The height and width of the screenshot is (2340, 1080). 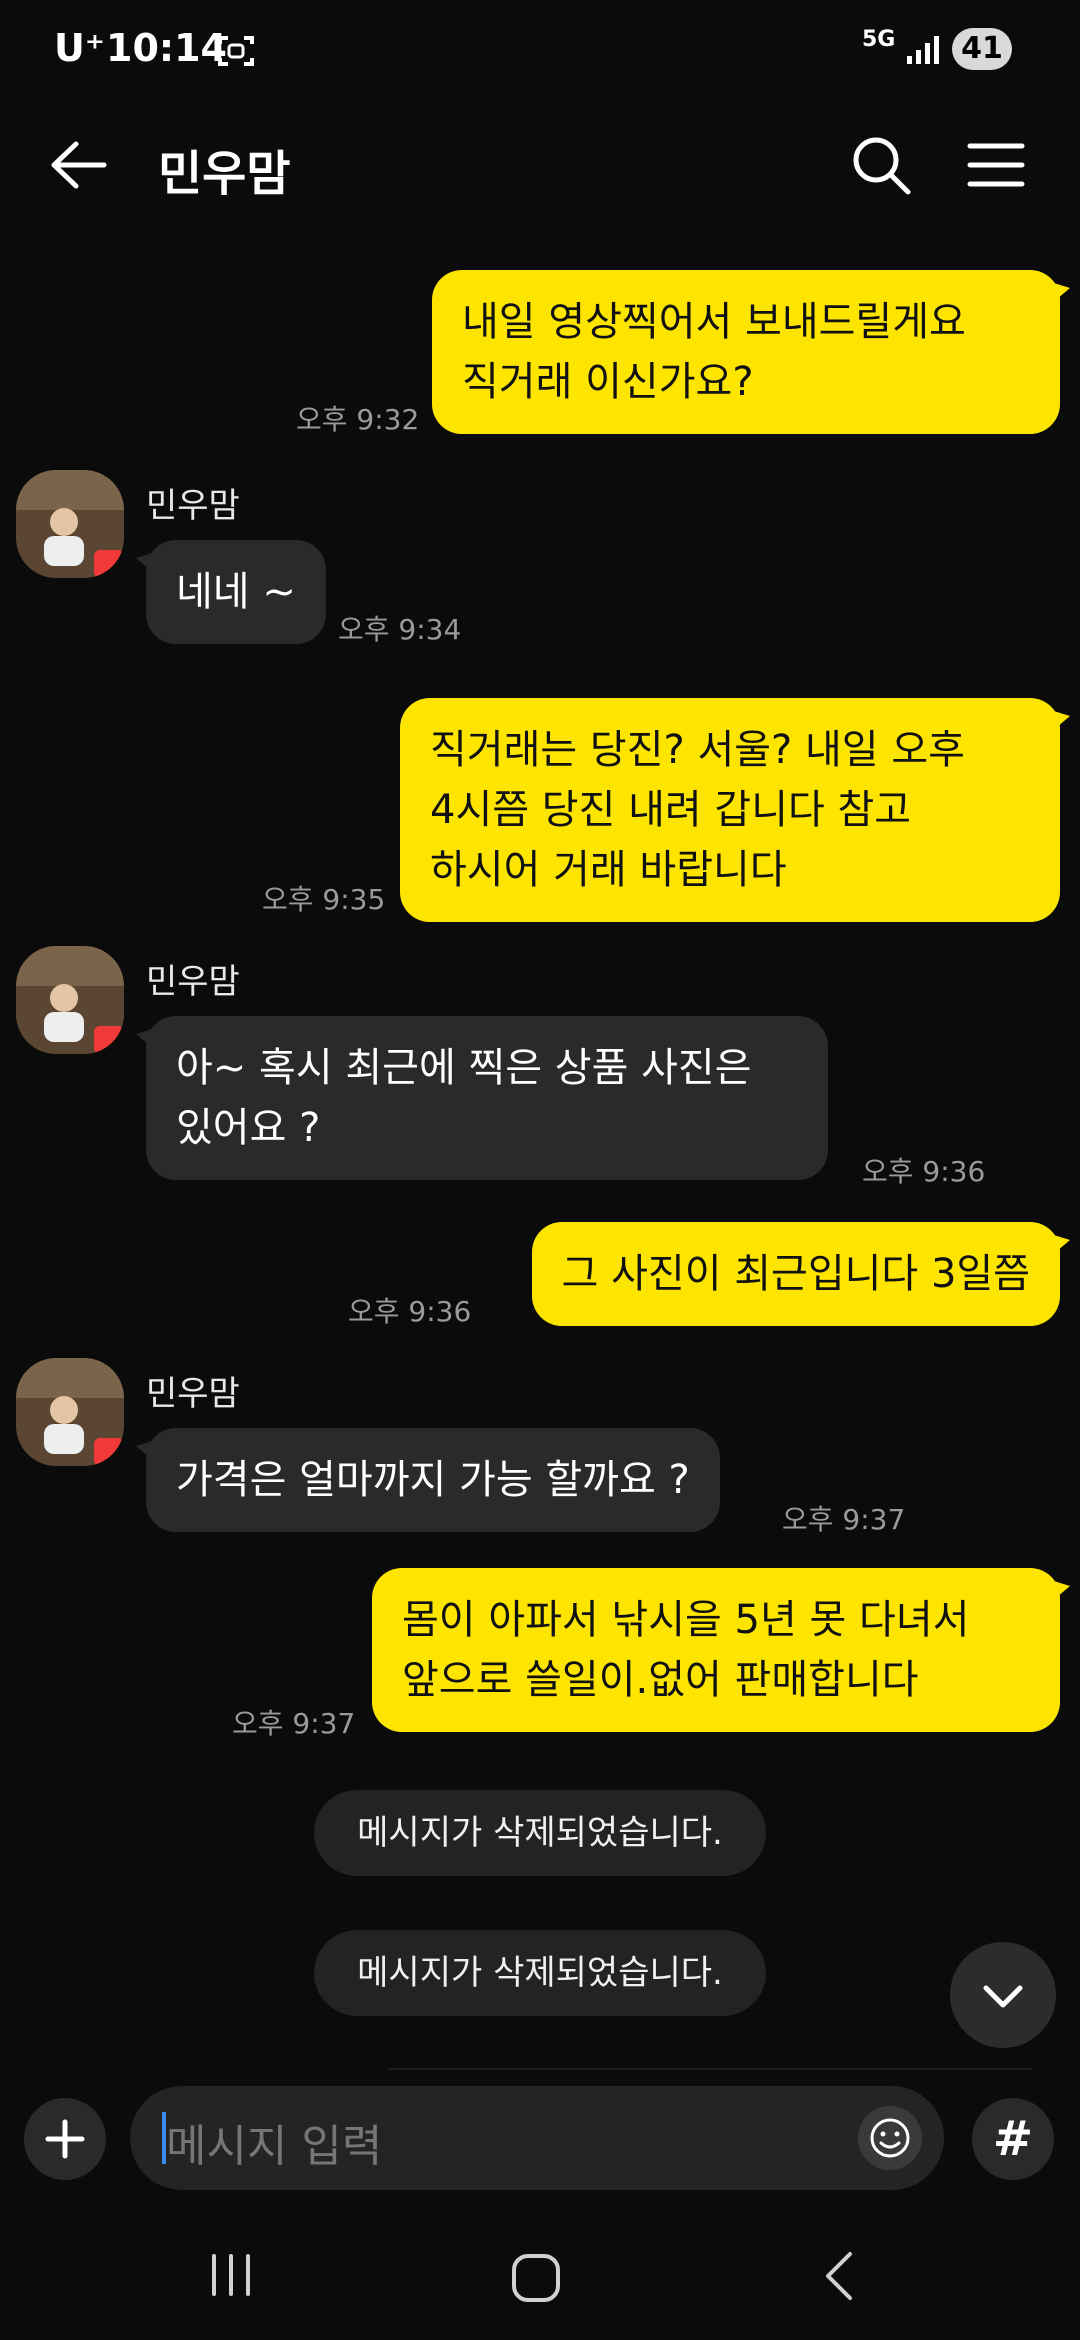 What do you see at coordinates (540, 165) in the screenshot?
I see `chat-header: 민우맘` at bounding box center [540, 165].